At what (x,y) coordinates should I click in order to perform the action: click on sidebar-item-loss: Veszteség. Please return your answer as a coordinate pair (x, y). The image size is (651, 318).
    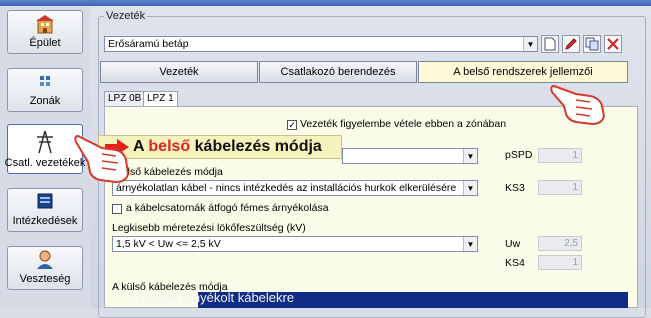
    Looking at the image, I should click on (45, 268).